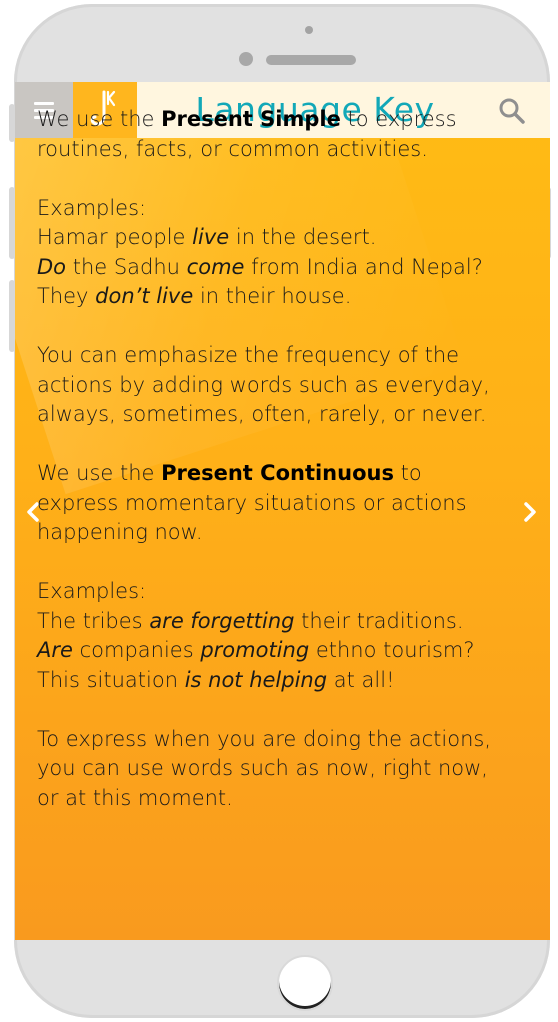  What do you see at coordinates (246, 59) in the screenshot?
I see `front-camera` at bounding box center [246, 59].